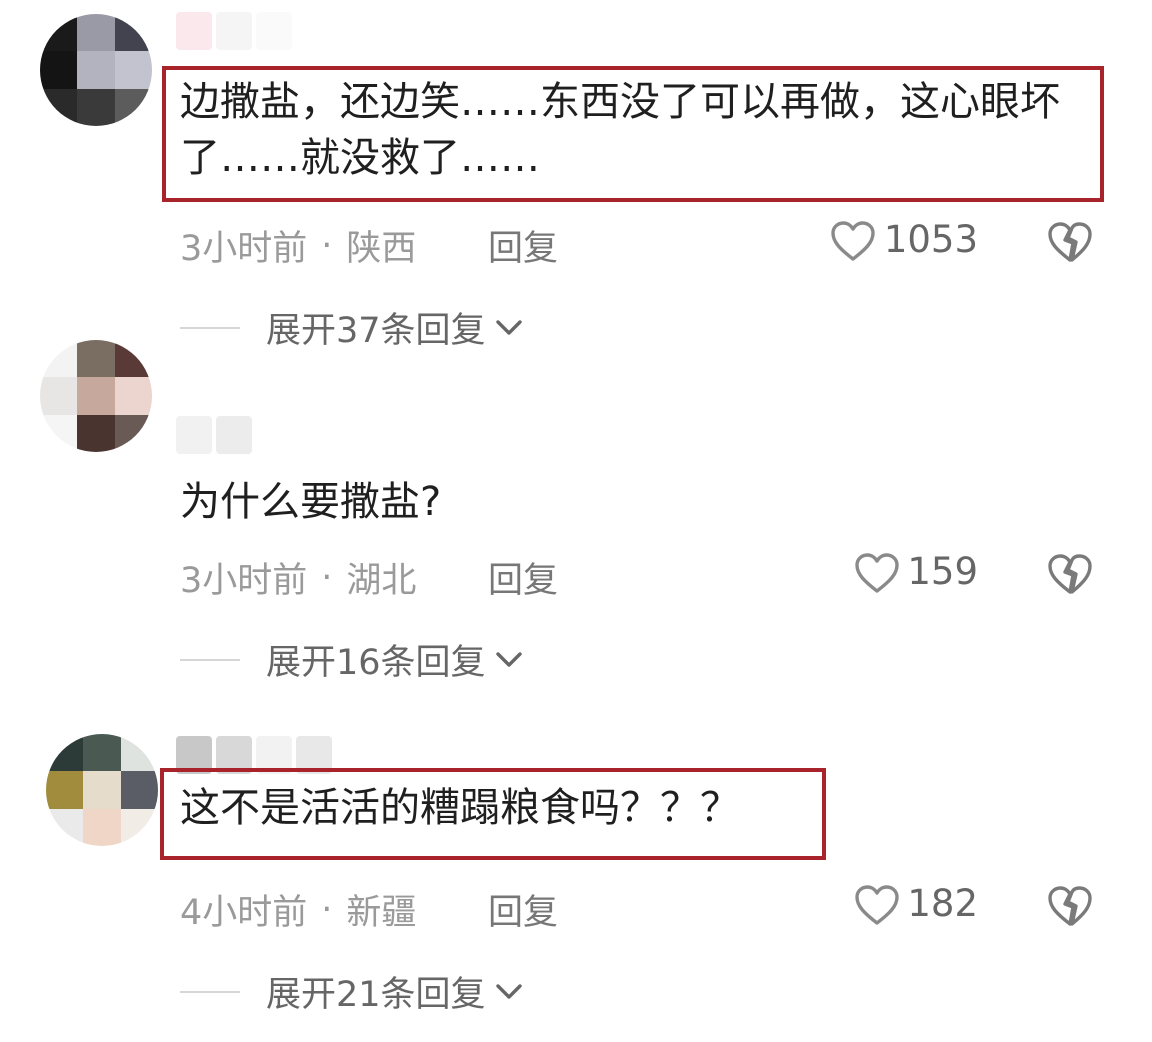 This screenshot has width=1152, height=1042. I want to click on expand-replies-label: 展开21条回复, so click(376, 995).